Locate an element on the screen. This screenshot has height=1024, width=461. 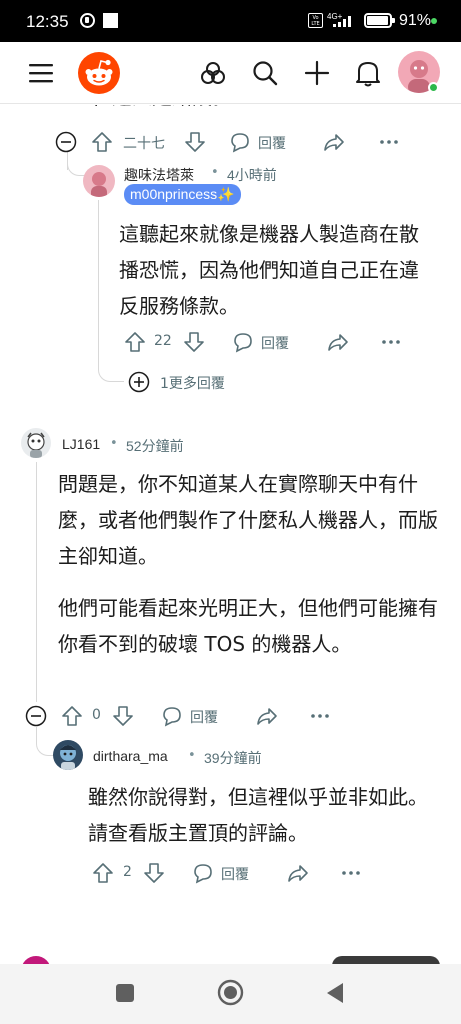
more-replies-button: 1更多回覆 is located at coordinates (183, 382).